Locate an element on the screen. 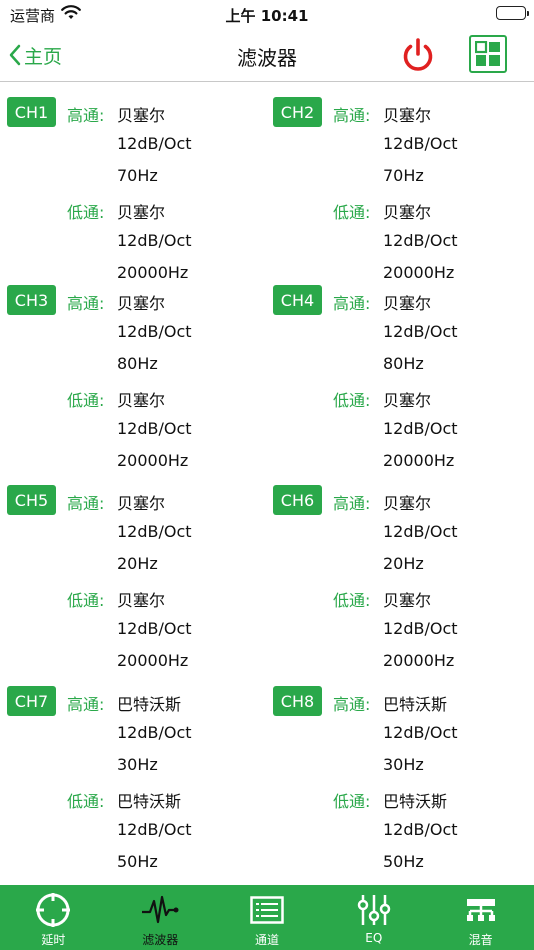  crosshair-icon is located at coordinates (53, 910).